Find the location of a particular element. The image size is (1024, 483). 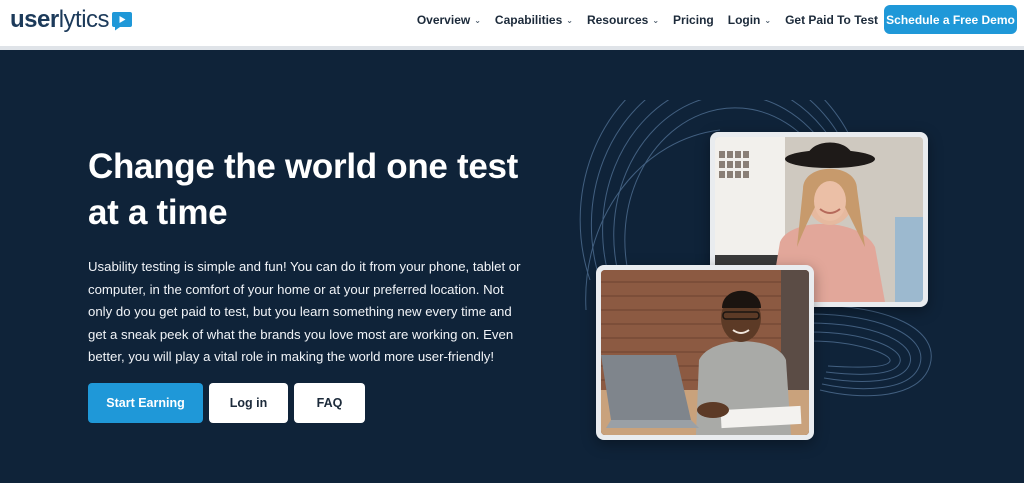

nav-item-label: Capabilities is located at coordinates (528, 20).